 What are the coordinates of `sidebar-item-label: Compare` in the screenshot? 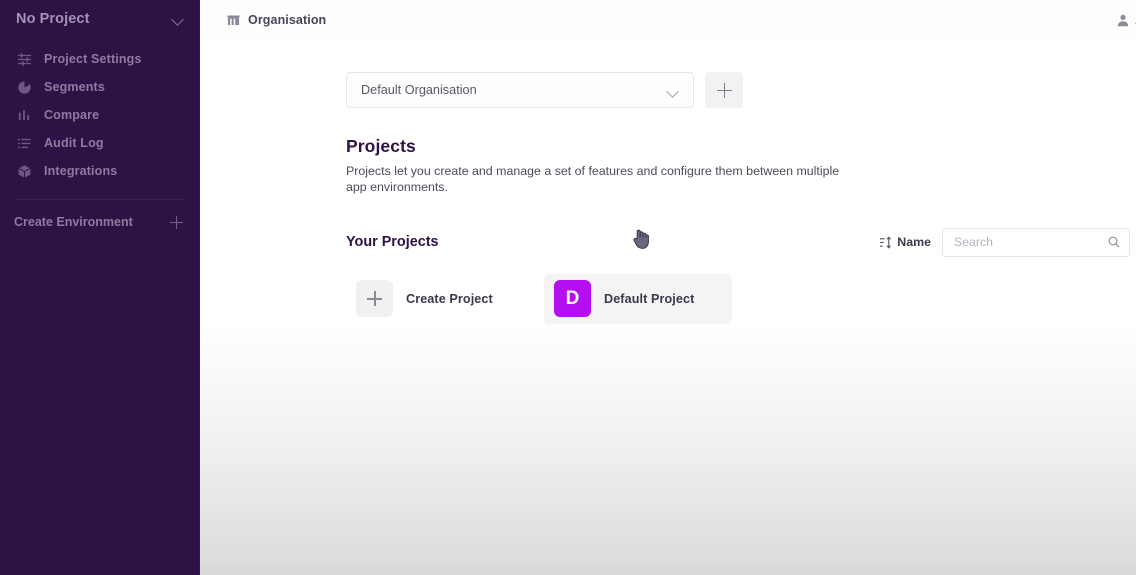 It's located at (72, 115).